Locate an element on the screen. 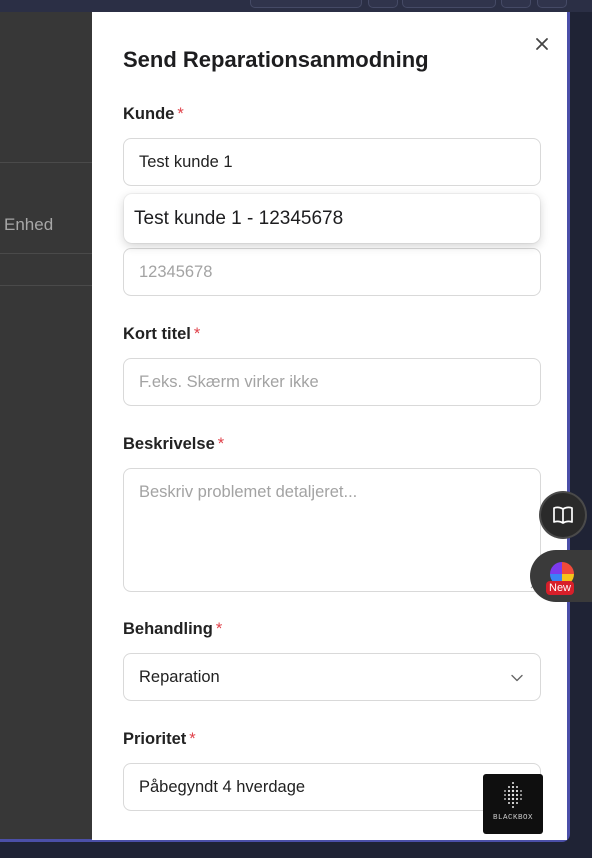  handling-label: Behandling * is located at coordinates (172, 629).